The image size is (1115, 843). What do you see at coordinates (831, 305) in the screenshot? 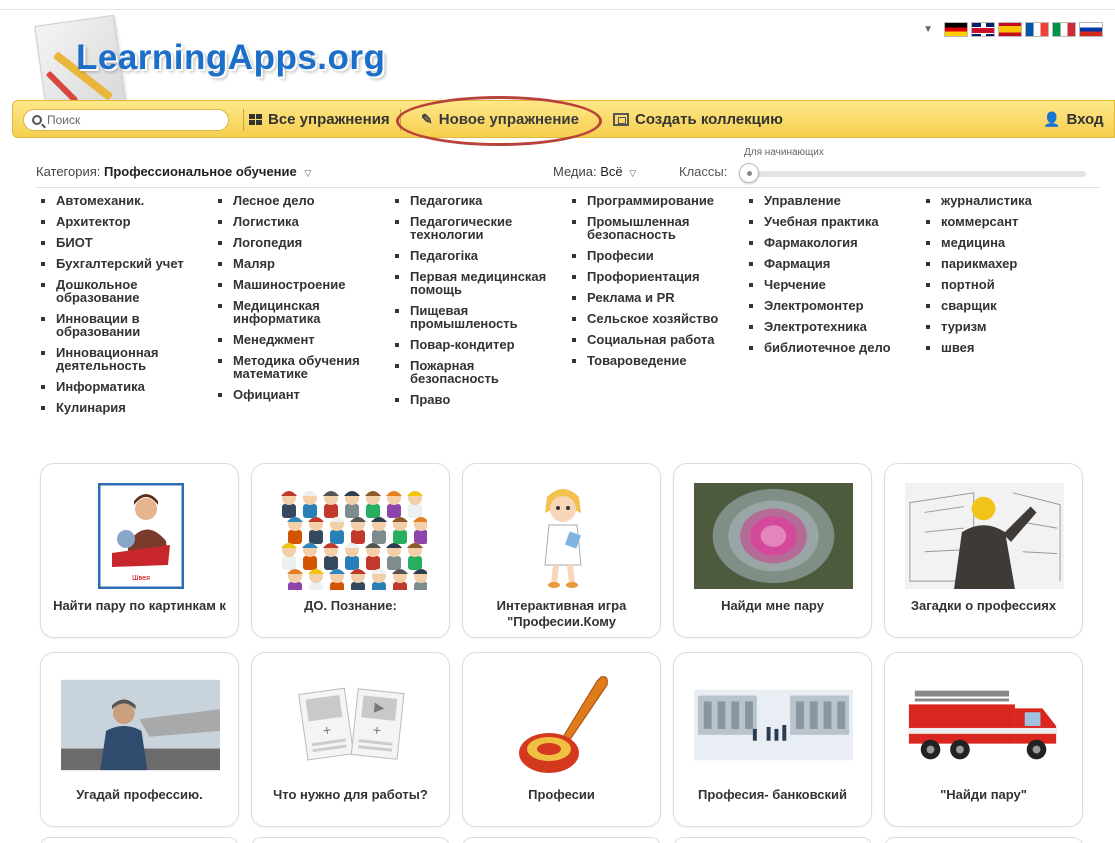
I see `category-link: Электромонтер` at bounding box center [831, 305].